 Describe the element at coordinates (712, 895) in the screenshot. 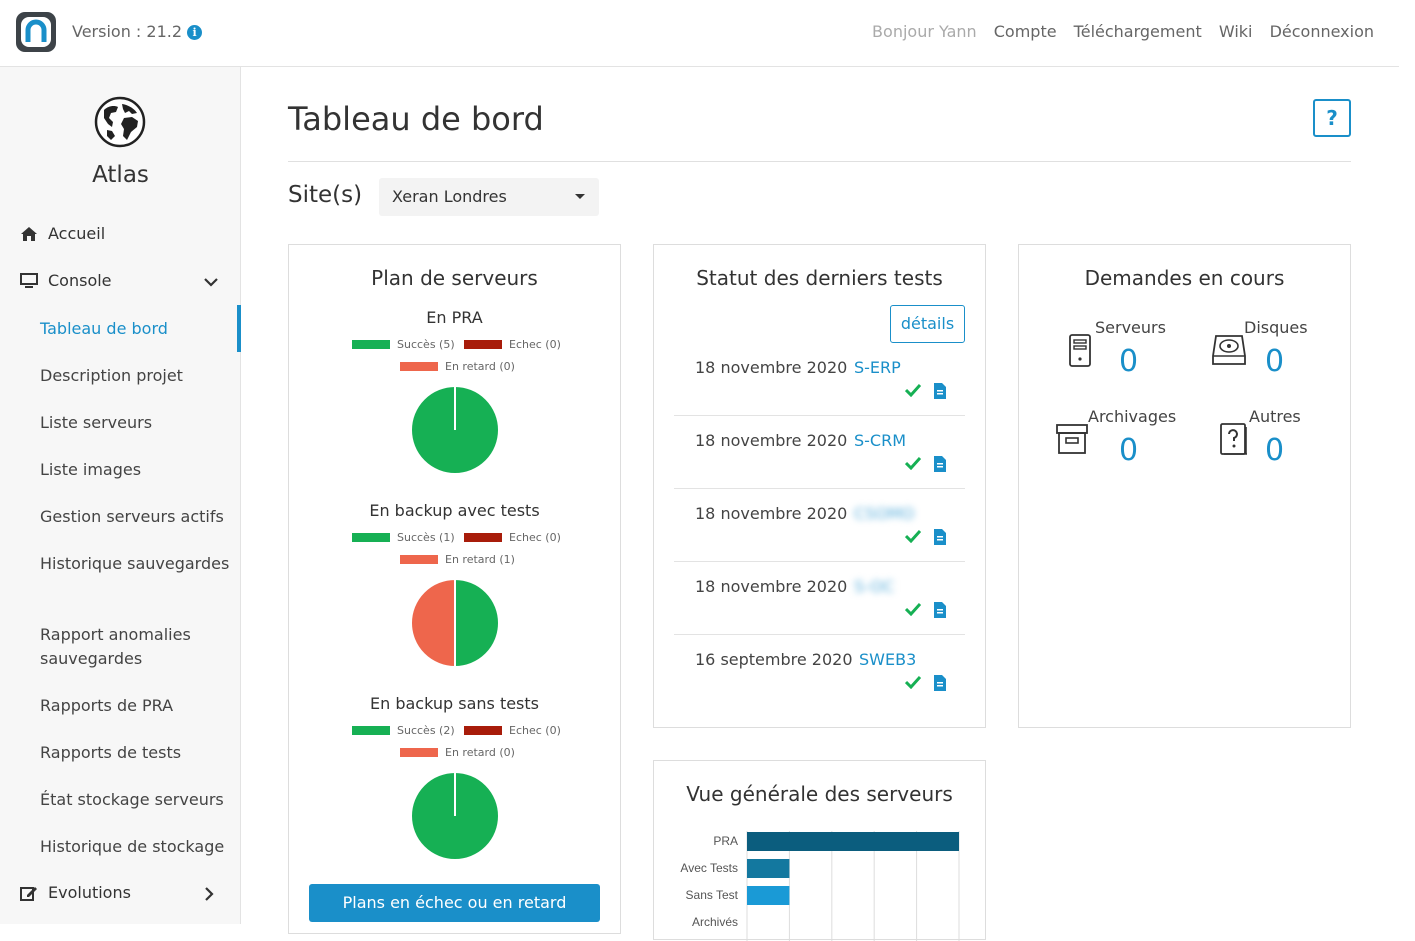

I see `tick-label: Sans Test` at that location.